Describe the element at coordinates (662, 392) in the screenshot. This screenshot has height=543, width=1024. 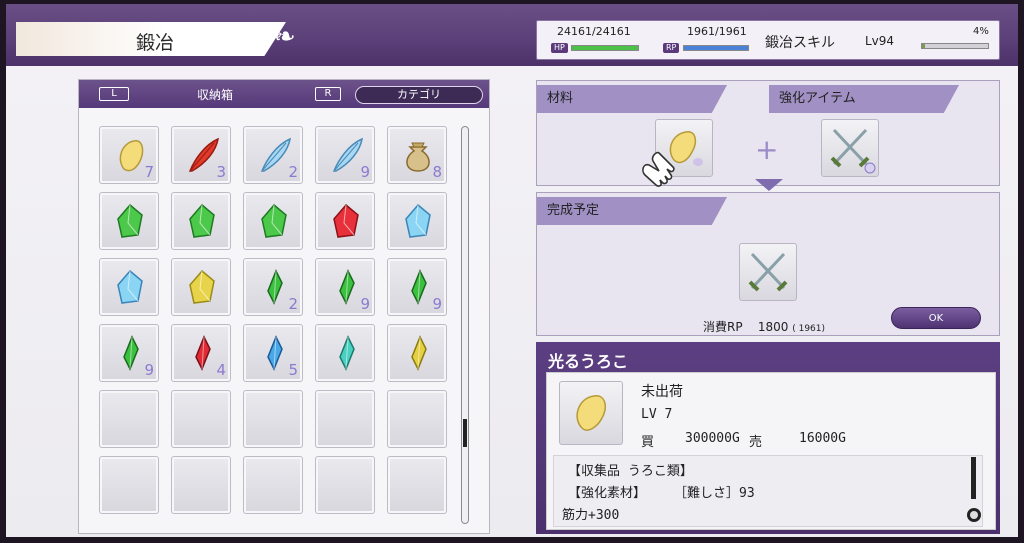
I see `ship-status: 未出荷` at that location.